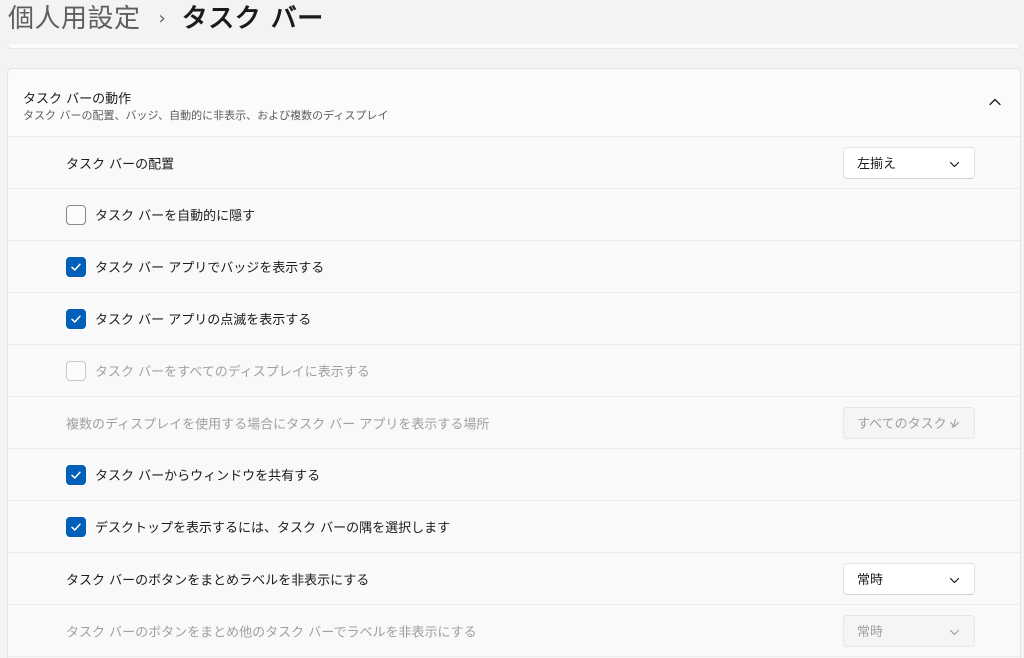  I want to click on show-desktop-label: デスクトップを表示するには、タスク バーの隅を選択します, so click(272, 526).